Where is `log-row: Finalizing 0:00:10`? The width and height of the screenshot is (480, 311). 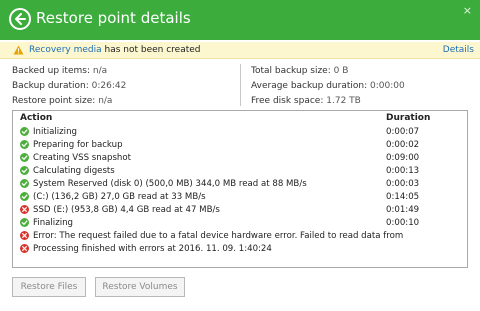 log-row: Finalizing 0:00:10 is located at coordinates (240, 223).